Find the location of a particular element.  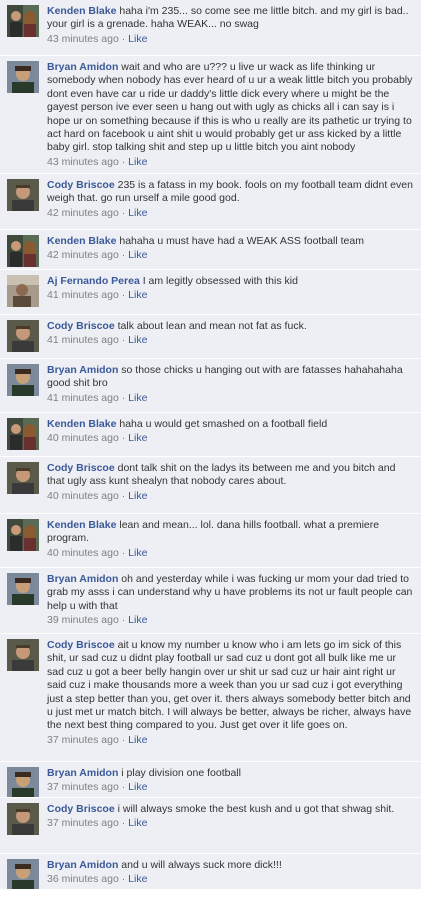

comment-author-link: Aj Fernando Perea is located at coordinates (93, 281).